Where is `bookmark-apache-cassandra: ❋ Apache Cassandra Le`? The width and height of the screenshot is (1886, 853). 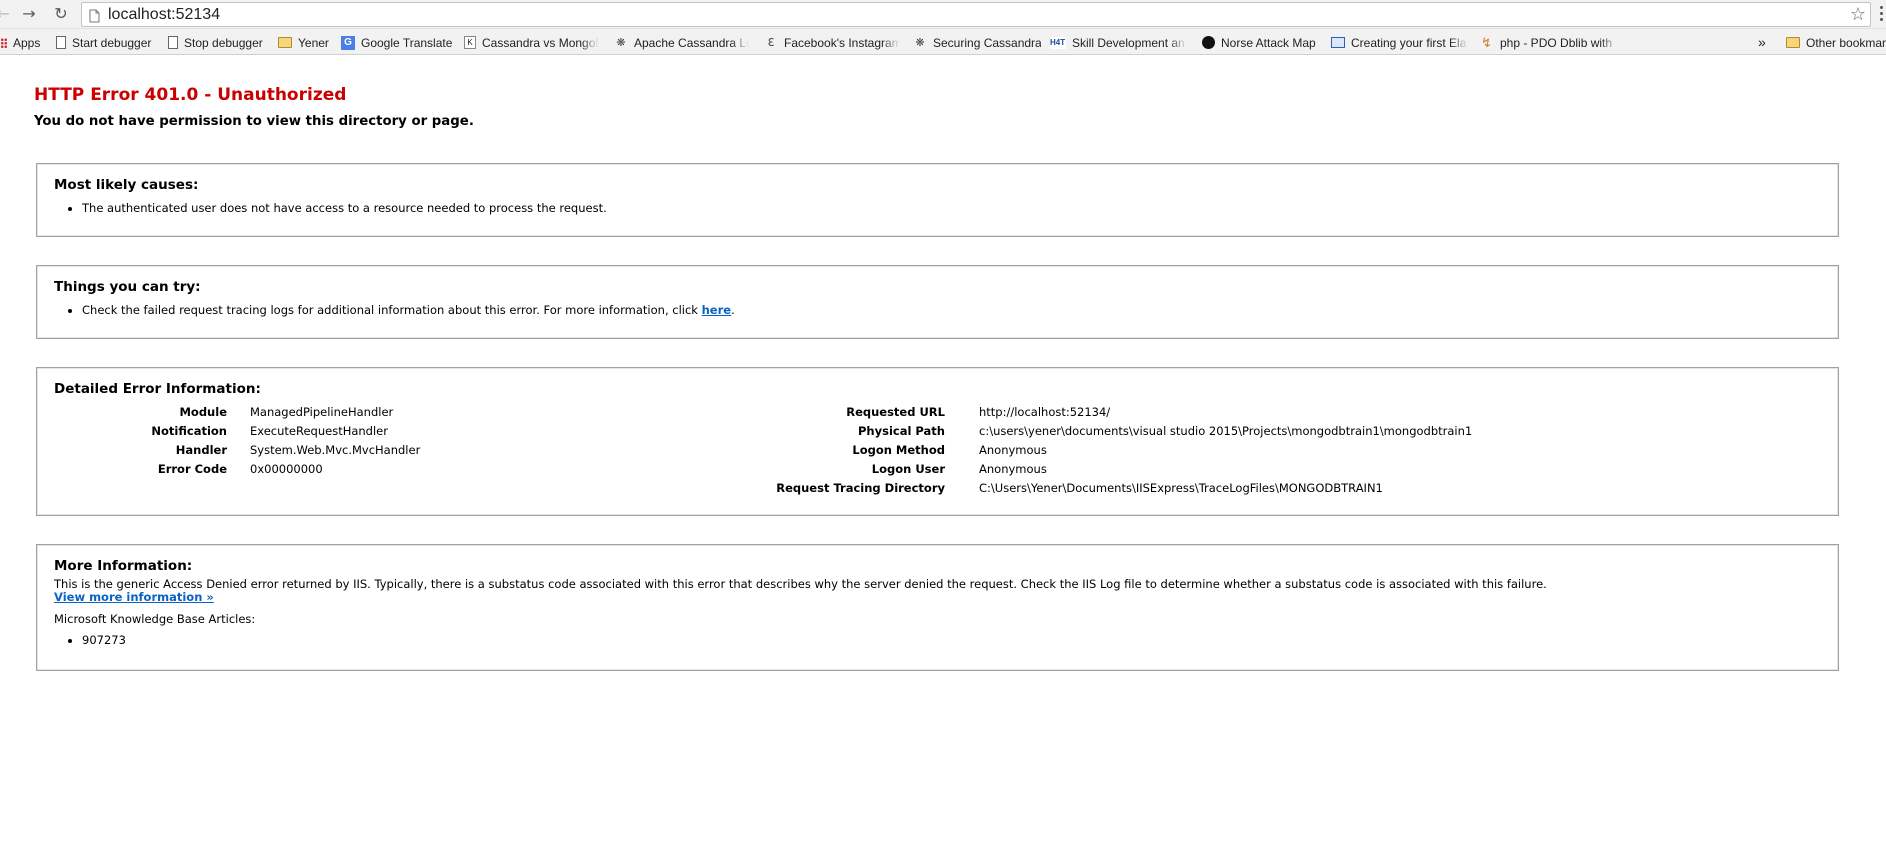
bookmark-apache-cassandra: ❋ Apache Cassandra Le is located at coordinates (681, 42).